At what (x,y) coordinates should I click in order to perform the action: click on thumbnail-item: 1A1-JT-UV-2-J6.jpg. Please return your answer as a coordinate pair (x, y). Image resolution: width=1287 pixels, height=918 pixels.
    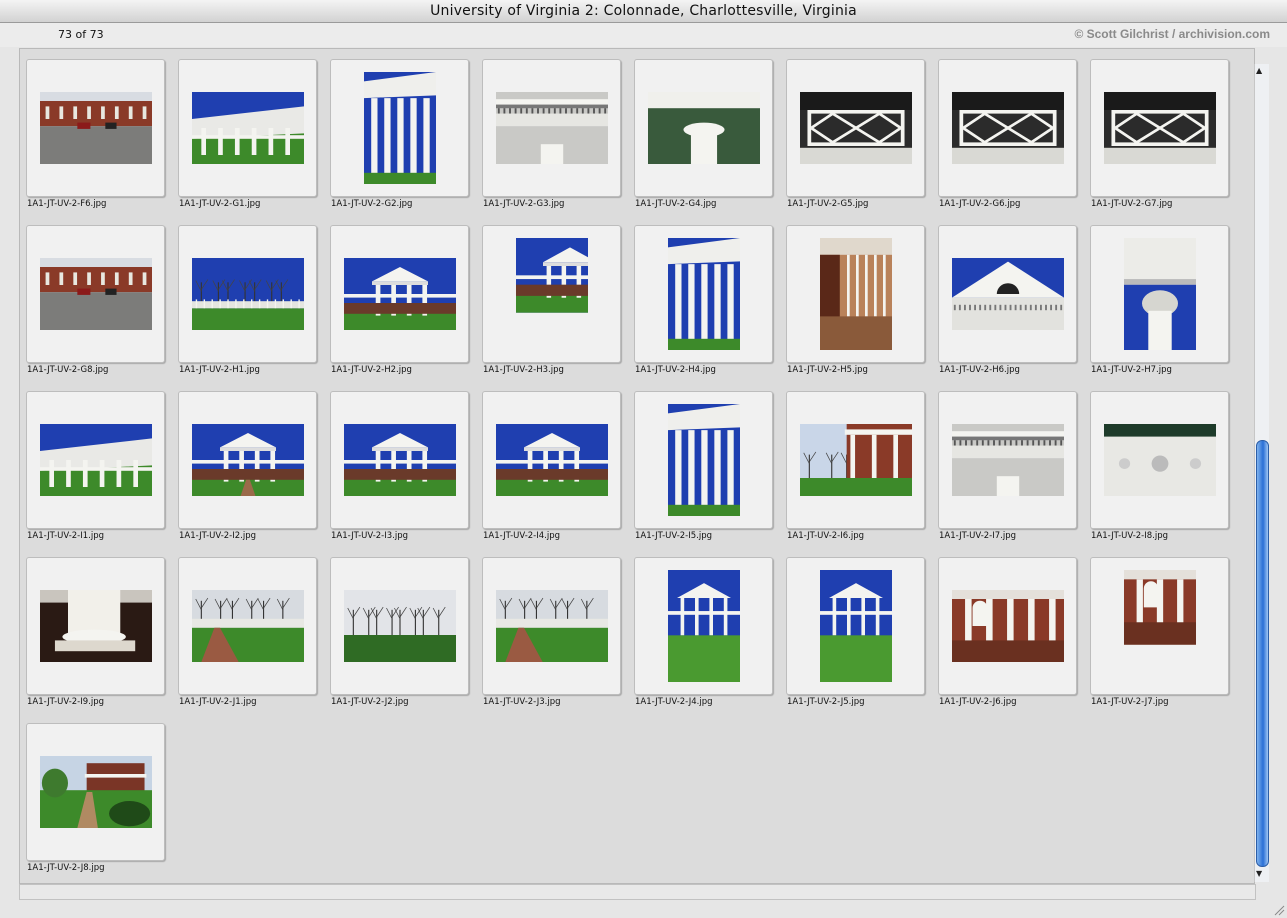
    Looking at the image, I should click on (1008, 627).